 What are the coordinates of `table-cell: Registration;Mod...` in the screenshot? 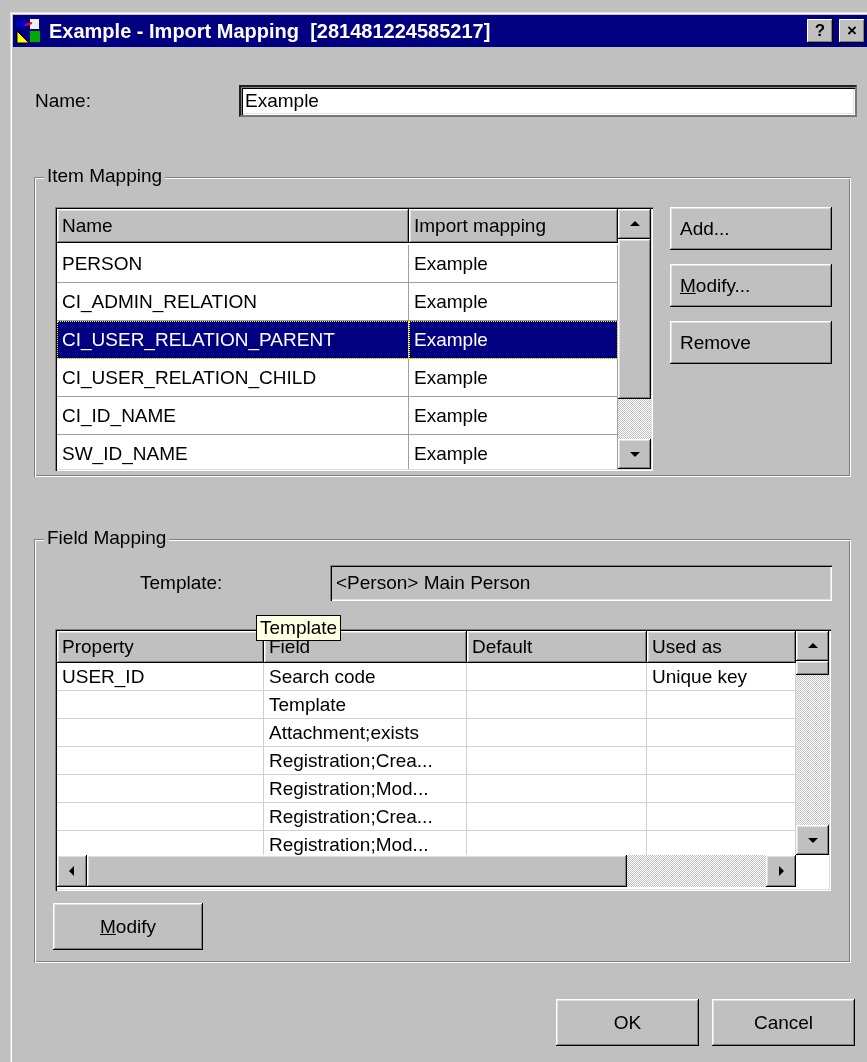 It's located at (365, 789).